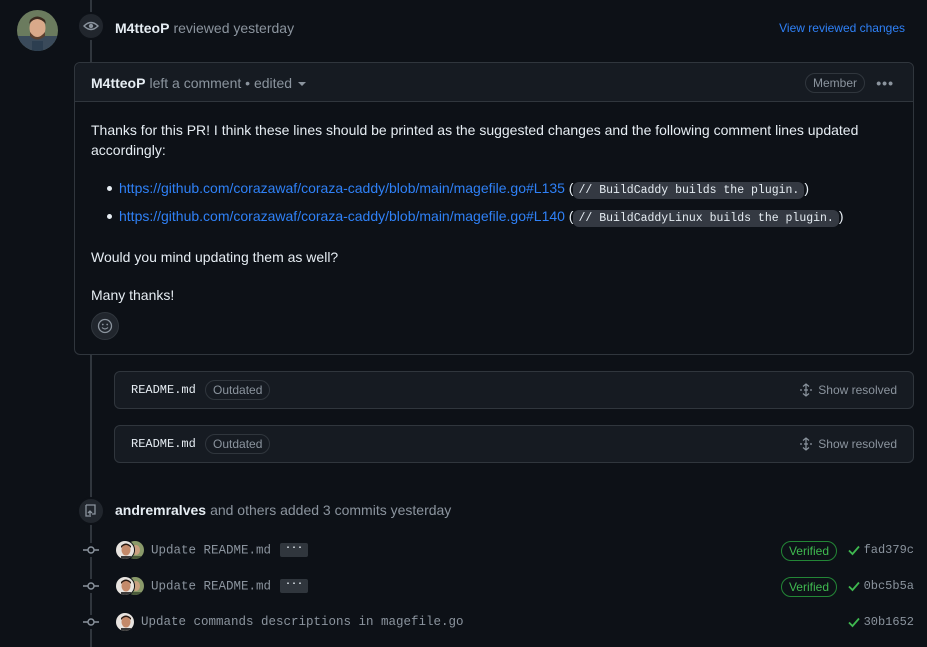  Describe the element at coordinates (889, 622) in the screenshot. I see `commit-sha-link: 30b1652` at that location.